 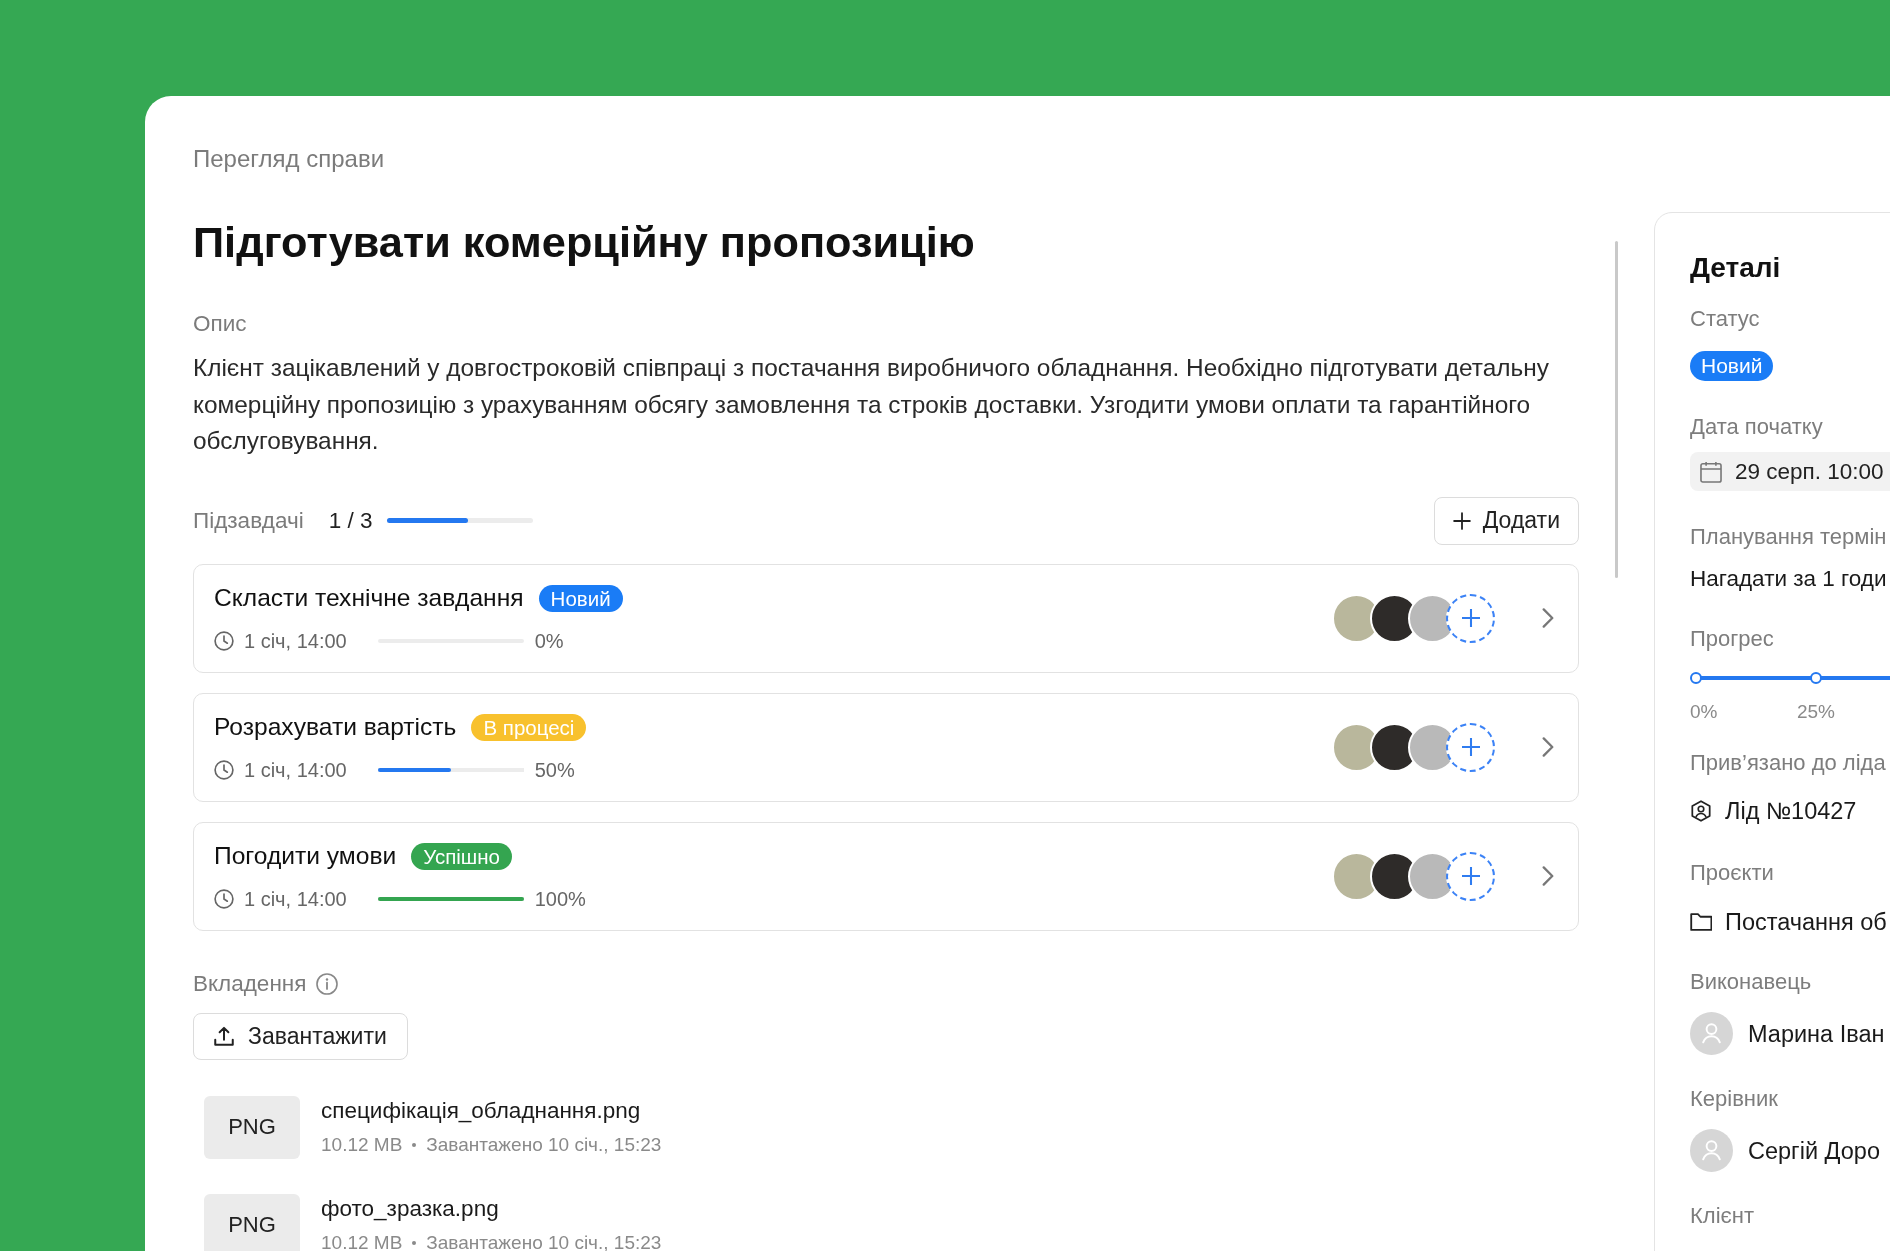 I want to click on slider-mark-label: 0%, so click(x=1704, y=712).